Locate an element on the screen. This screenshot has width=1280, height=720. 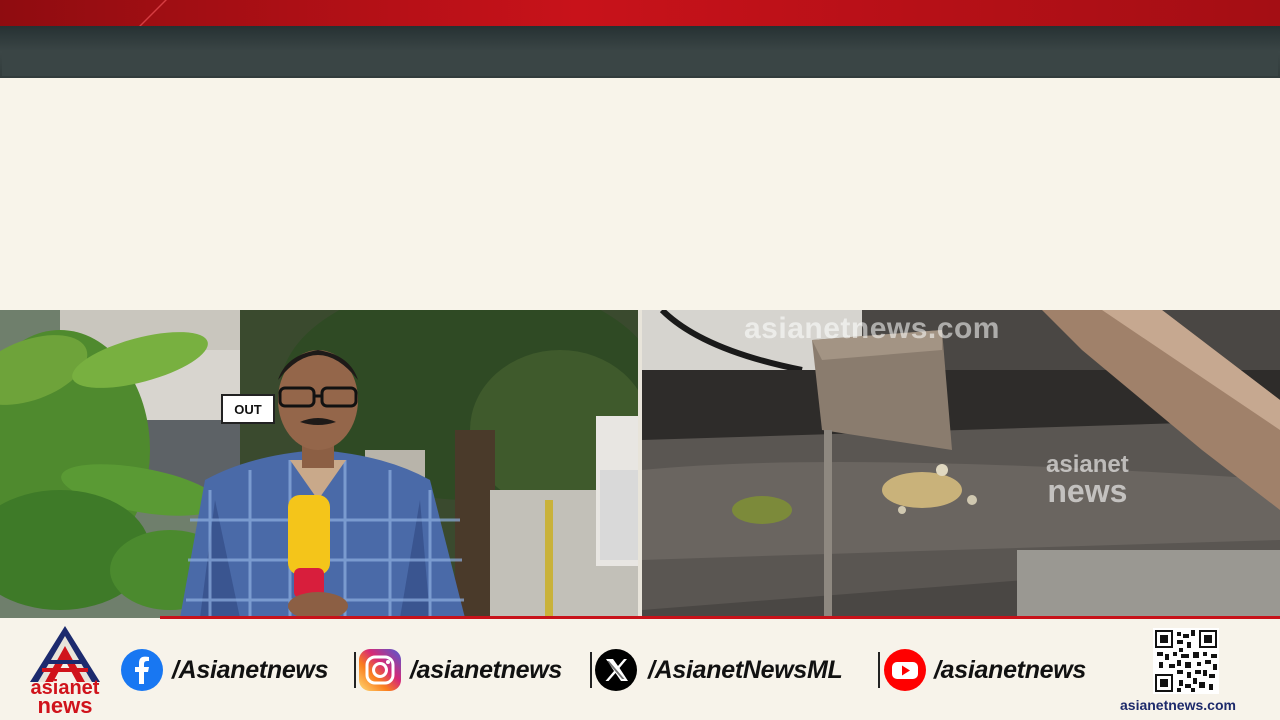
logo-line-2: news is located at coordinates (65, 705).